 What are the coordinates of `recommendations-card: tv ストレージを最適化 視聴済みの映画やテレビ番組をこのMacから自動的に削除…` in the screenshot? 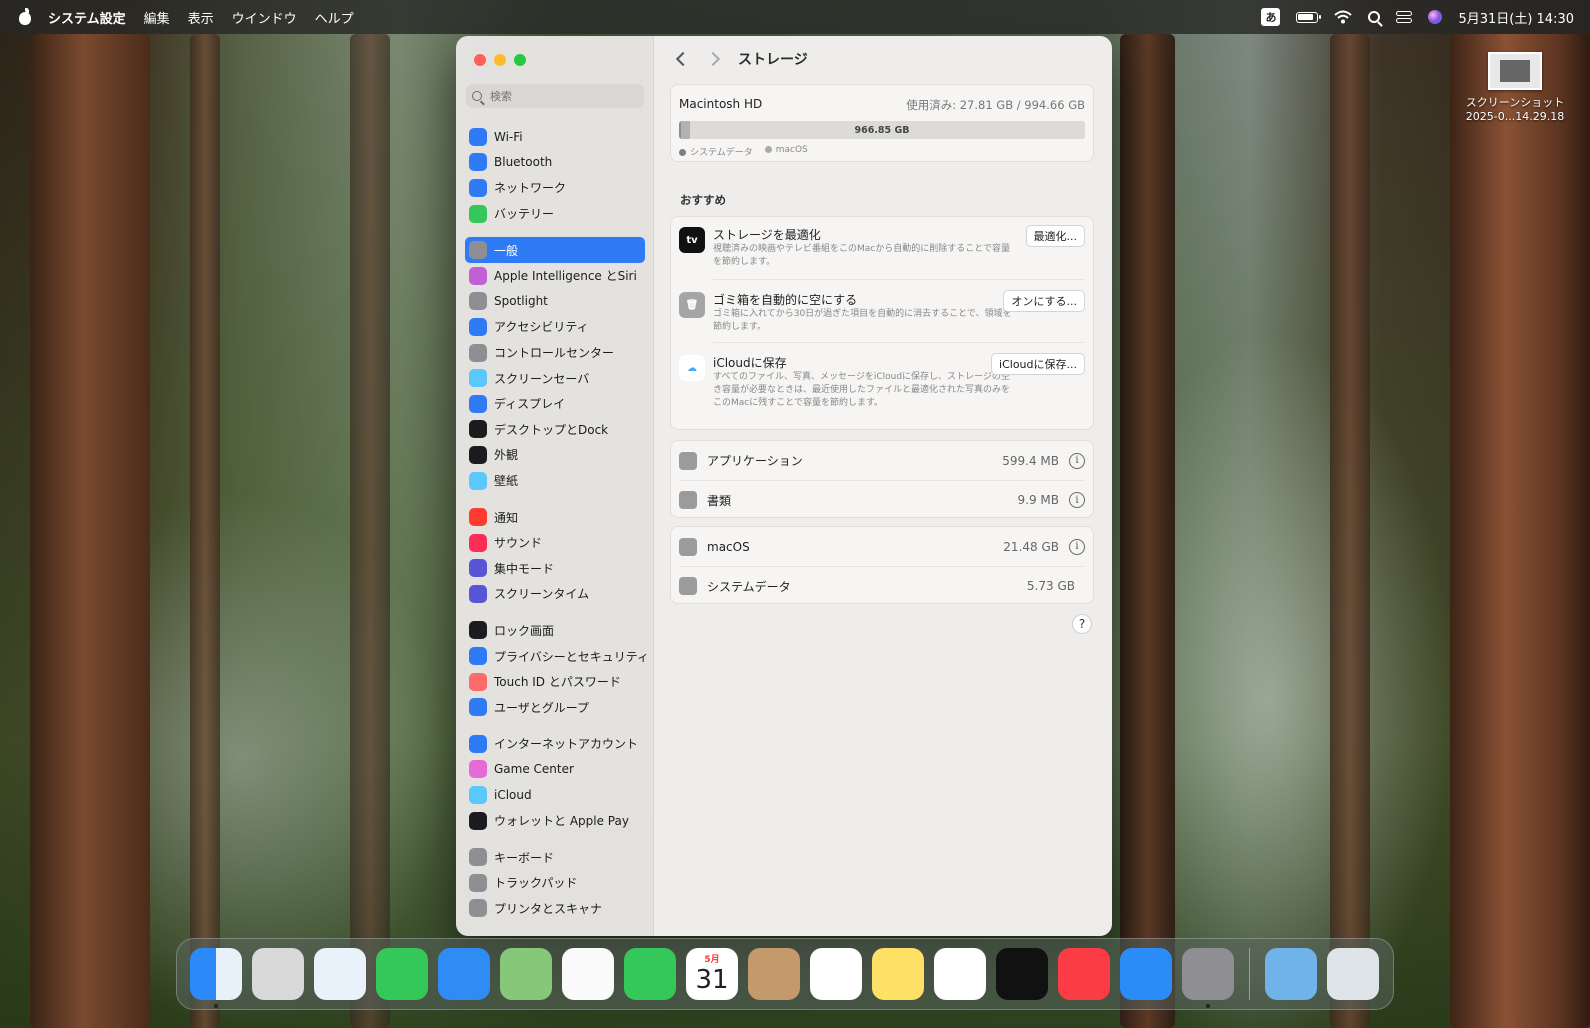 It's located at (882, 323).